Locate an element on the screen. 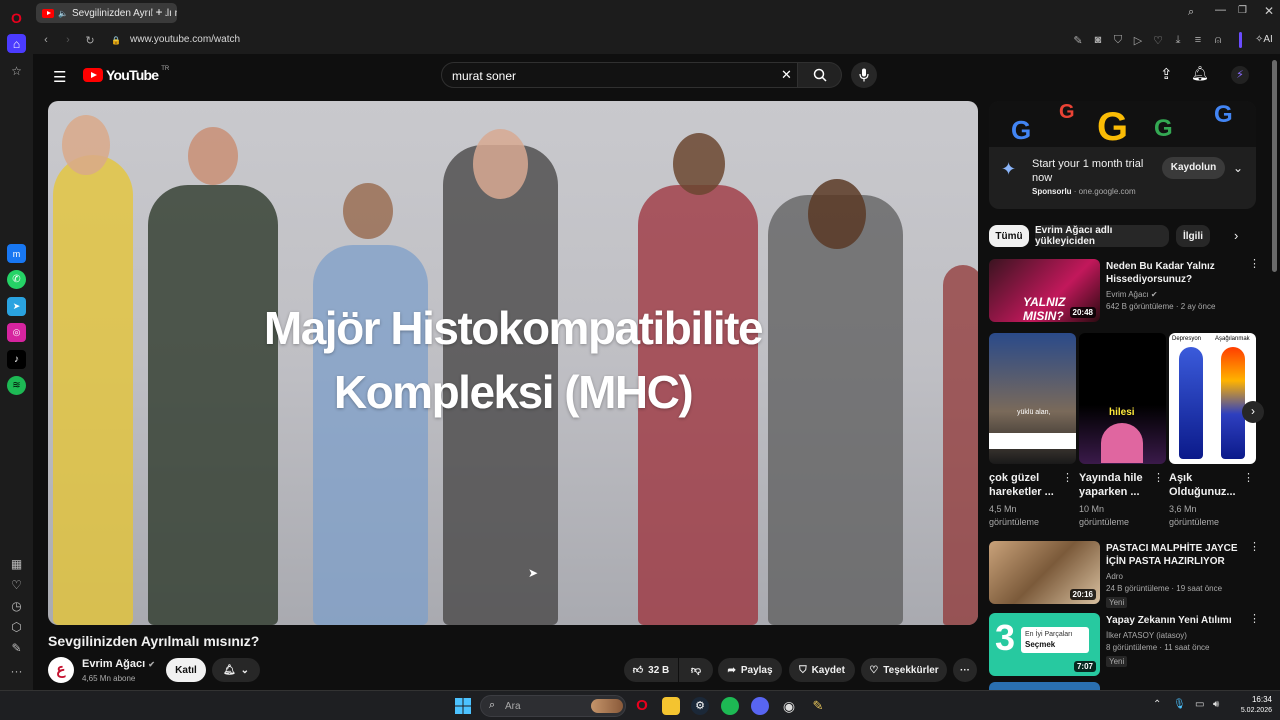  file-explorer-icon is located at coordinates (671, 706).